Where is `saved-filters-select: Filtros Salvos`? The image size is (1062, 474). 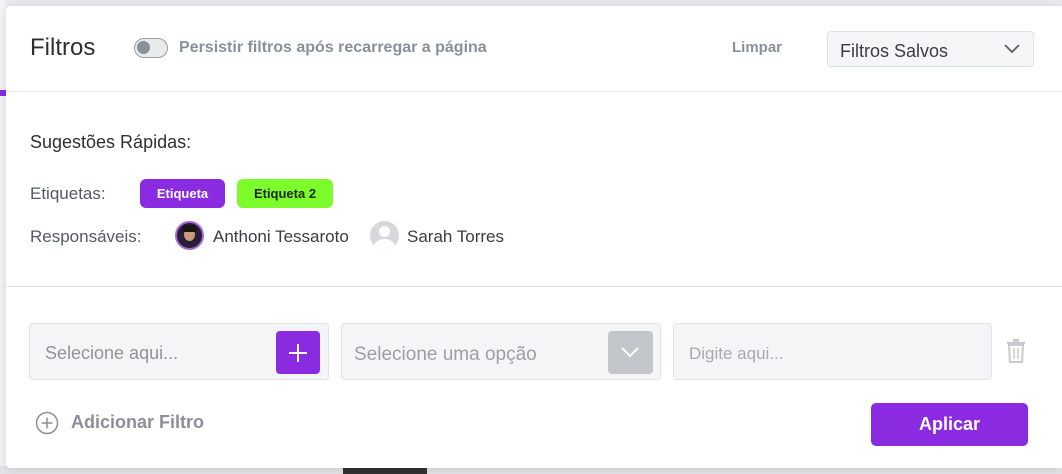
saved-filters-select: Filtros Salvos is located at coordinates (930, 49).